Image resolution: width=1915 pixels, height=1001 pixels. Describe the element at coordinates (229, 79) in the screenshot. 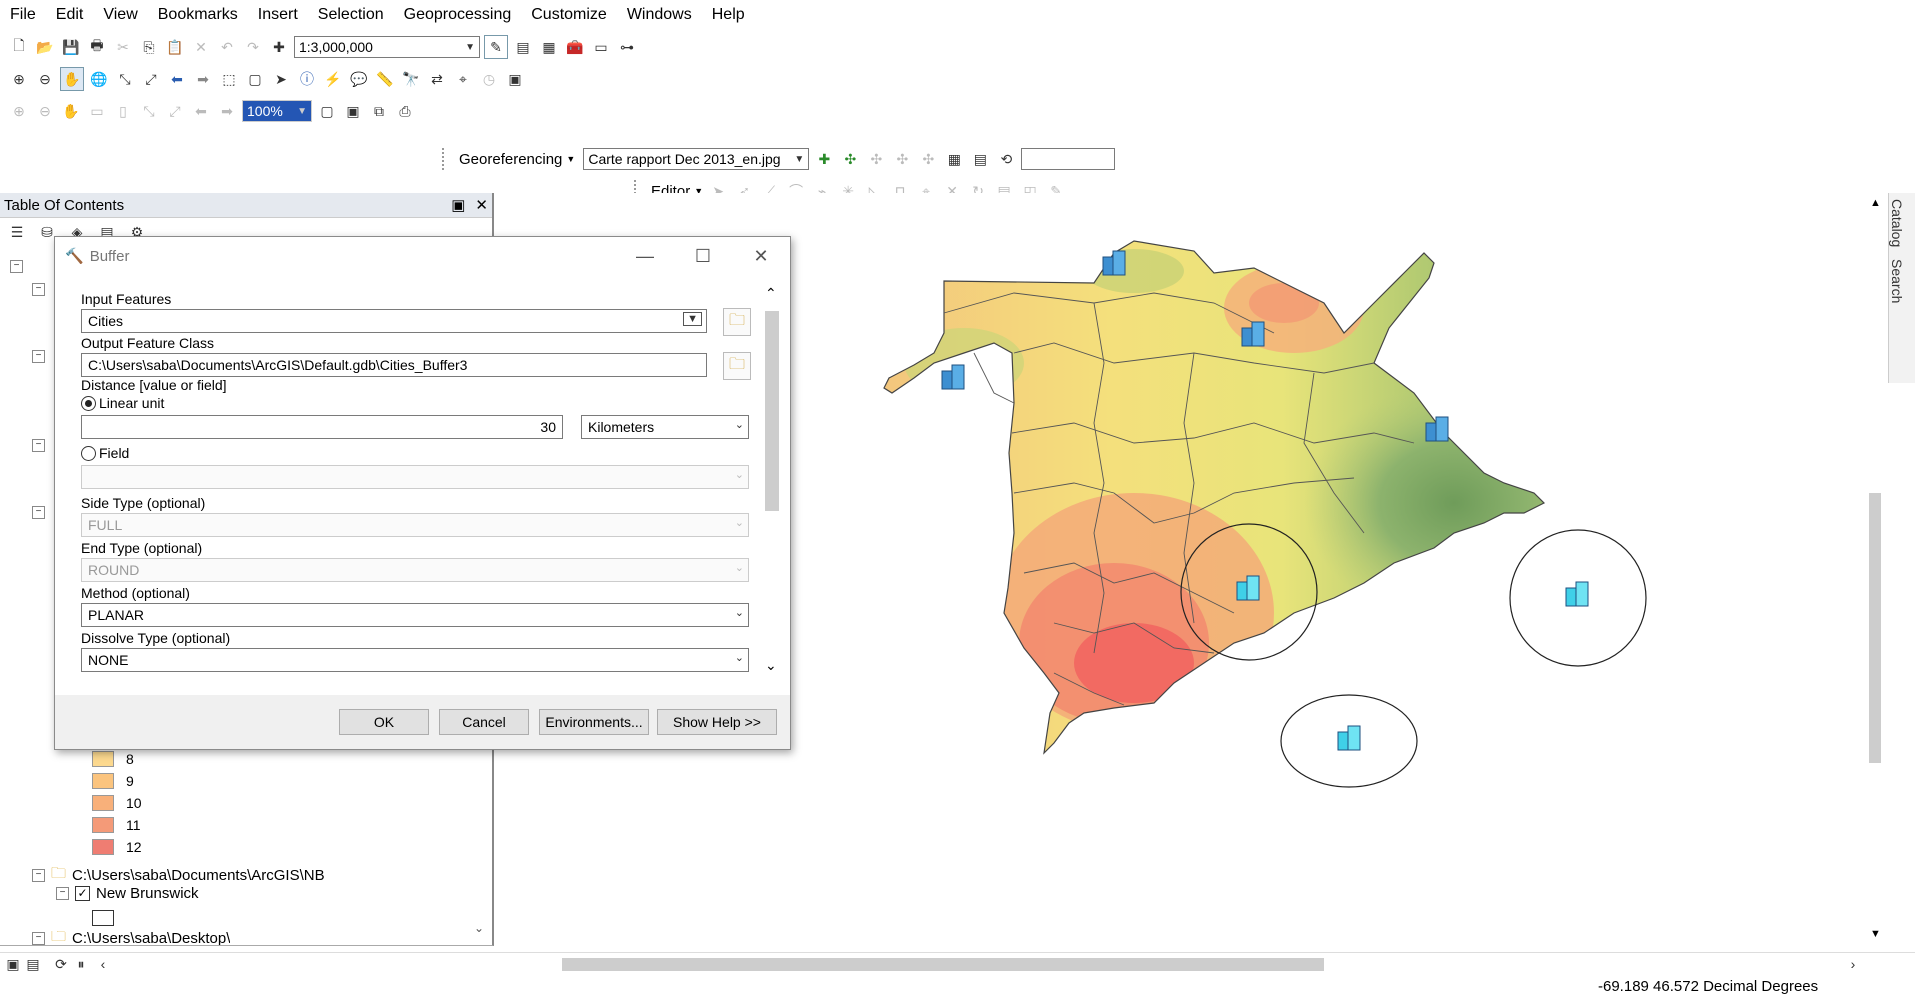

I see `select-features-icon: ⬚` at that location.